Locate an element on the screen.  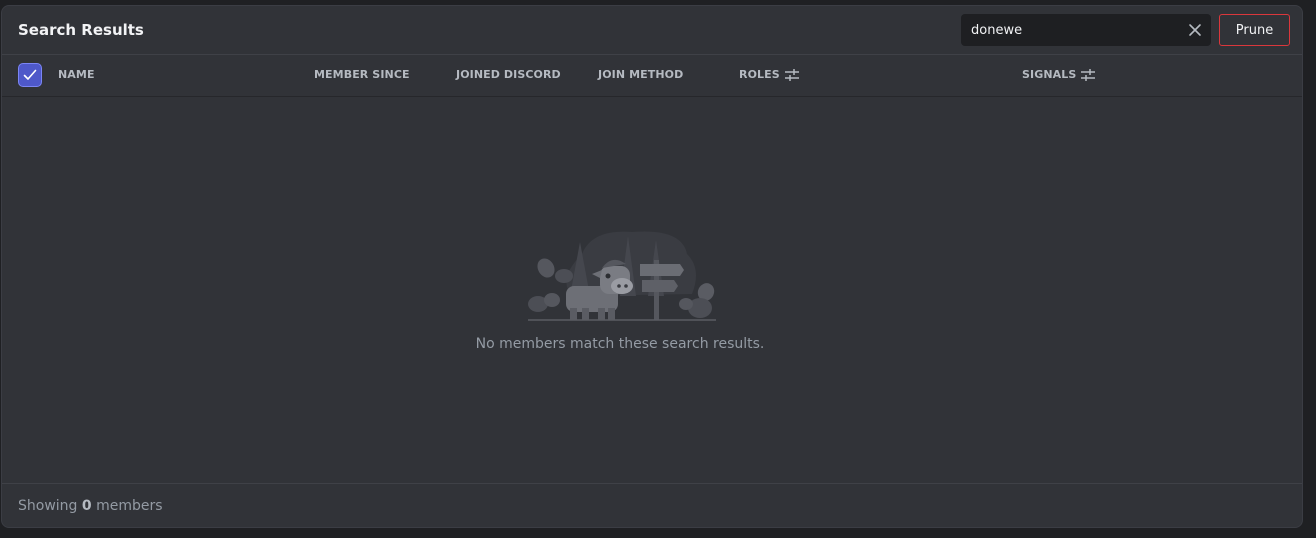
empty-state-message: No members match these search results. is located at coordinates (620, 344).